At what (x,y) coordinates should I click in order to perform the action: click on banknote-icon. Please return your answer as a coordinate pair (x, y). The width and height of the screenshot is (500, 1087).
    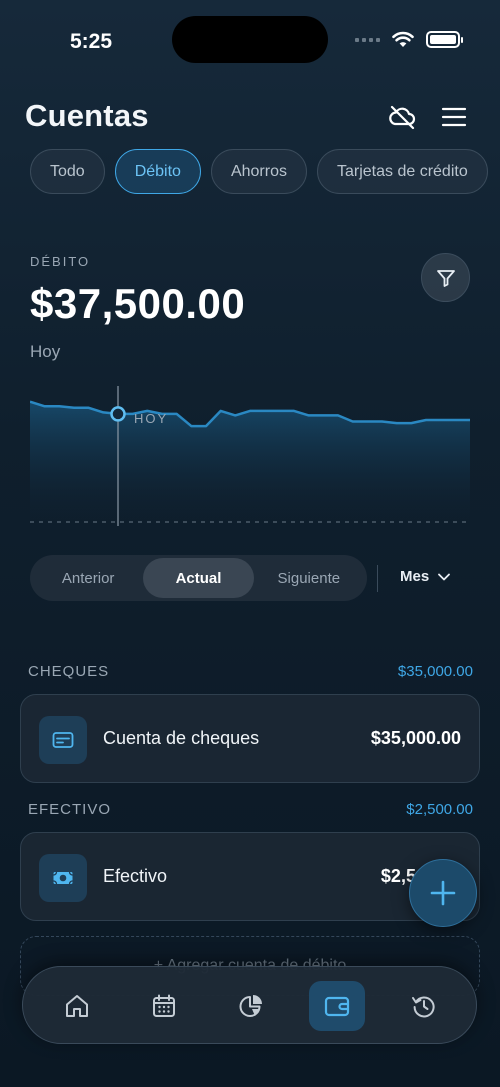
    Looking at the image, I should click on (63, 878).